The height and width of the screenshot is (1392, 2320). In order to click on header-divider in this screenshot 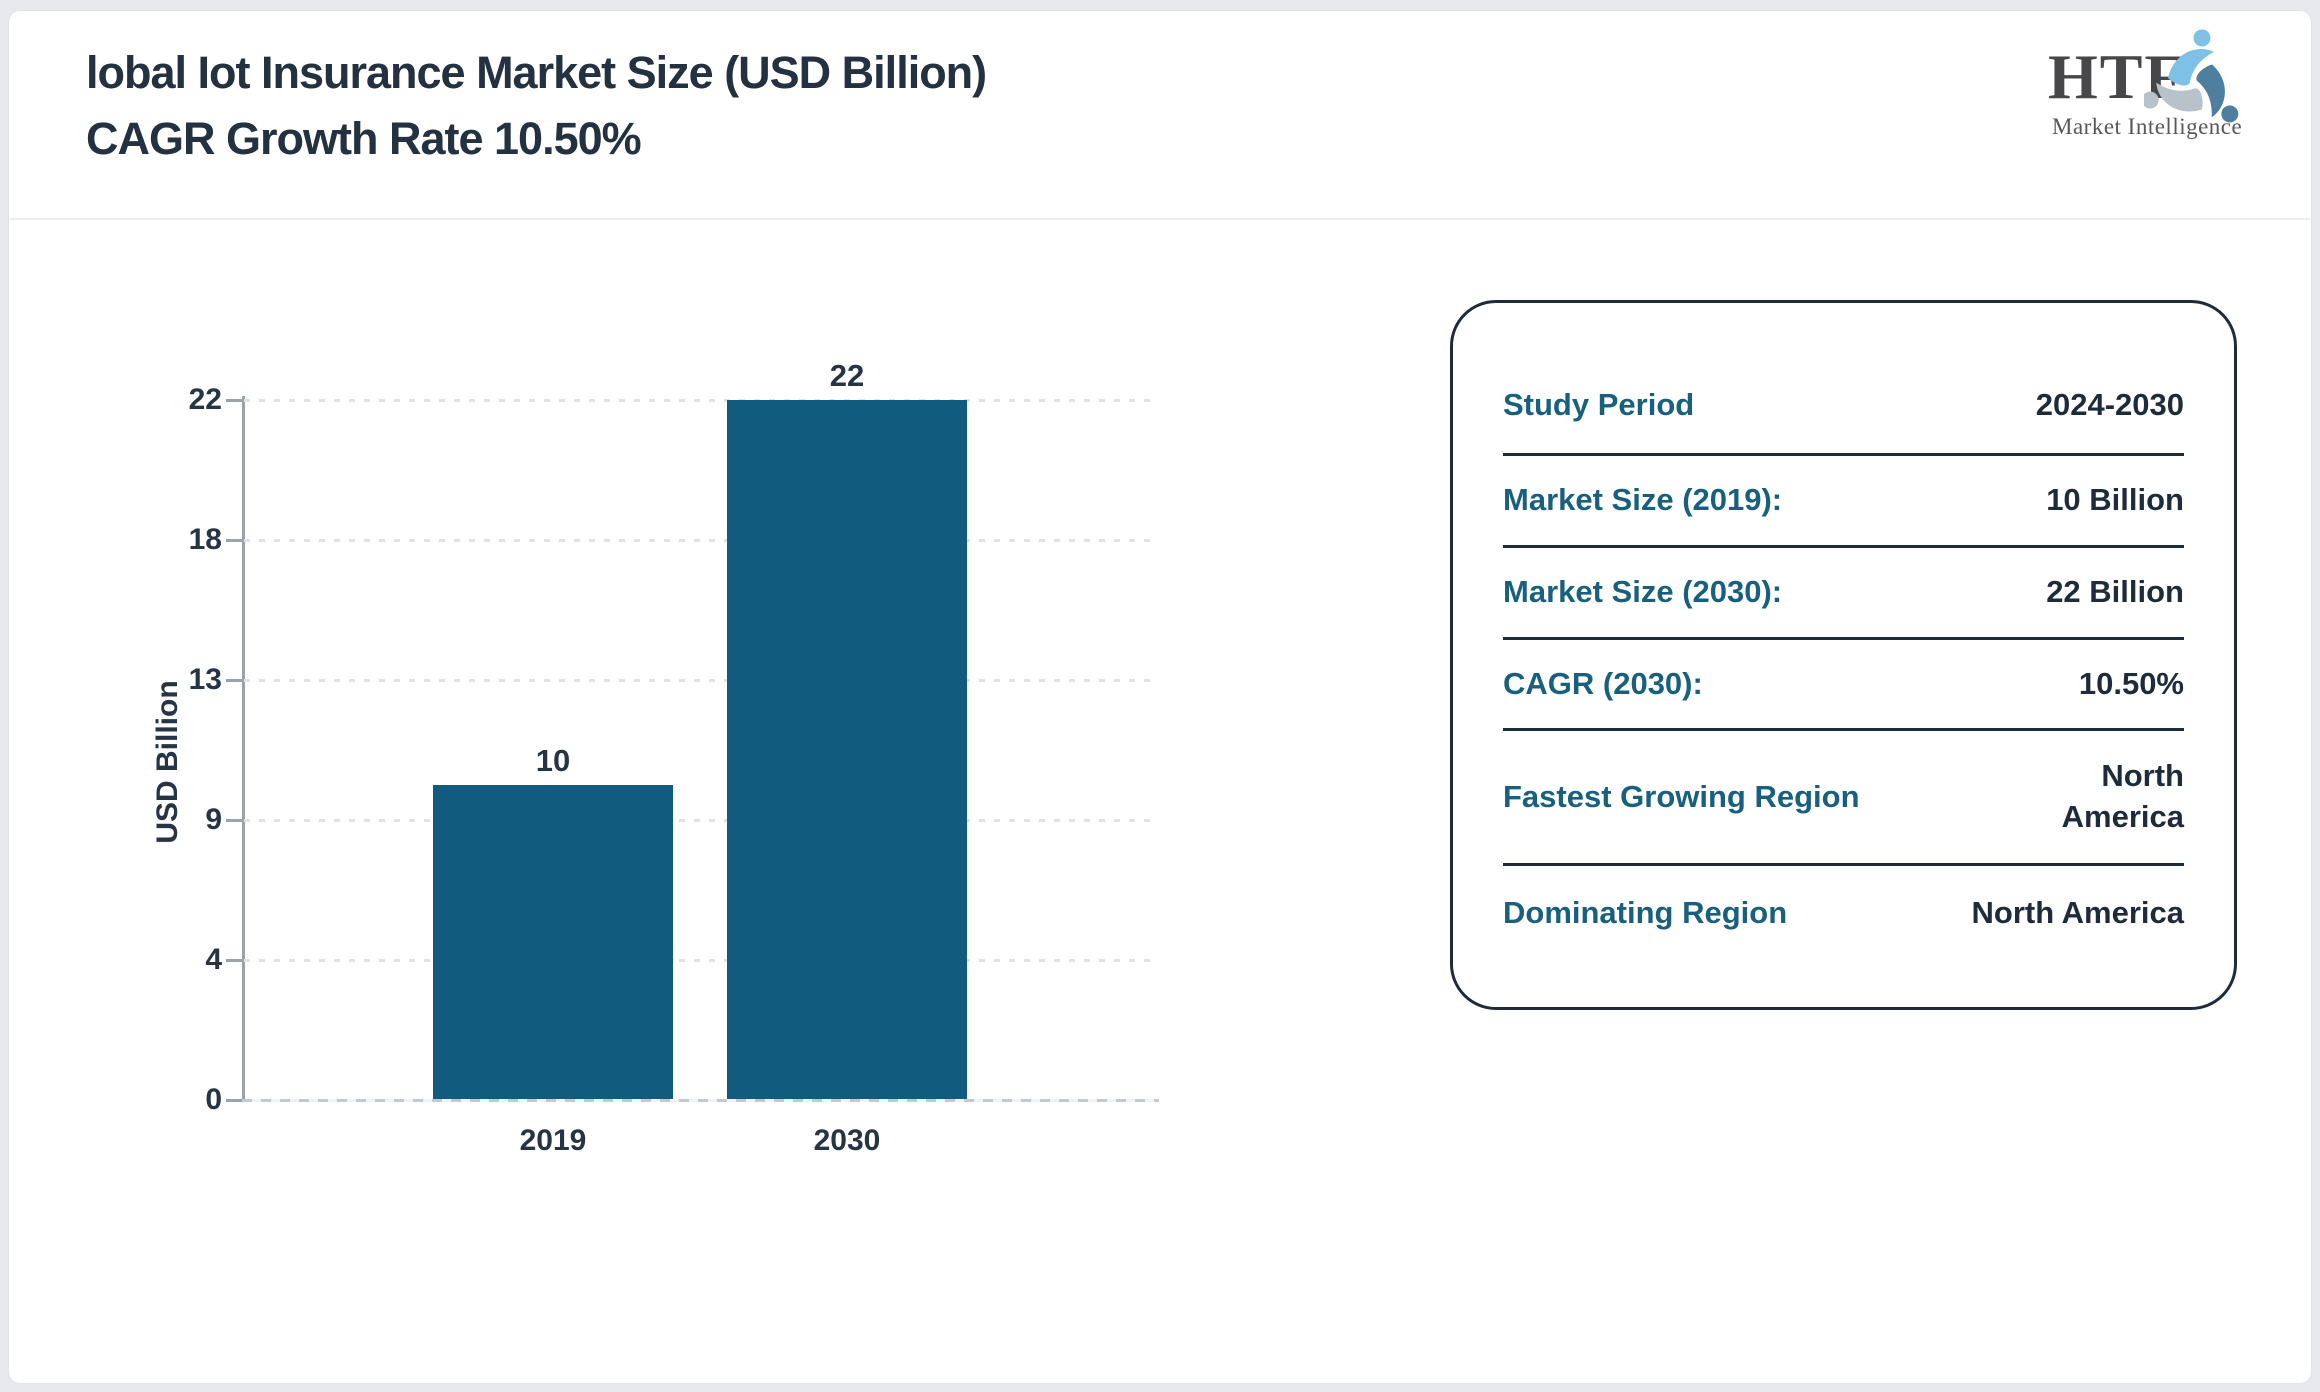, I will do `click(1160, 219)`.